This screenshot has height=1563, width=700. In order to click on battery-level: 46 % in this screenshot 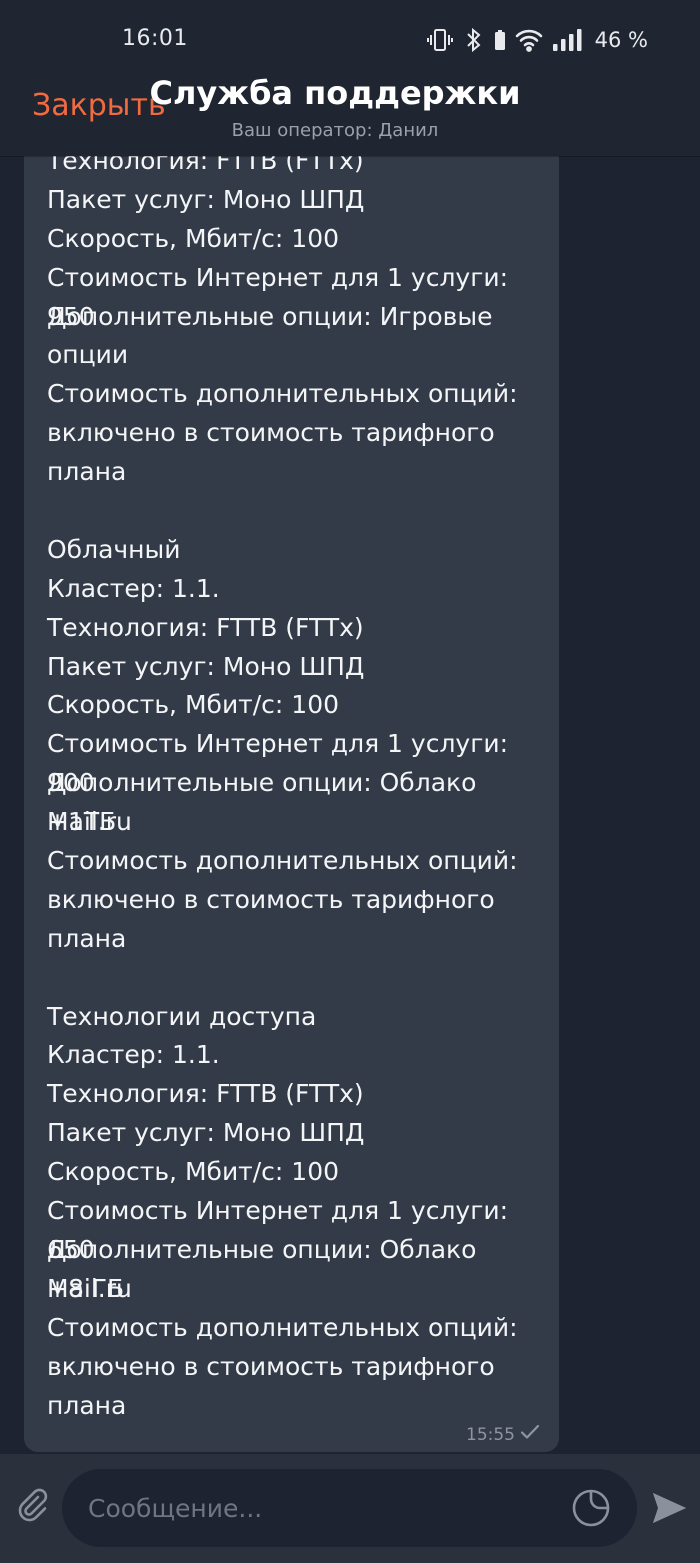, I will do `click(621, 40)`.